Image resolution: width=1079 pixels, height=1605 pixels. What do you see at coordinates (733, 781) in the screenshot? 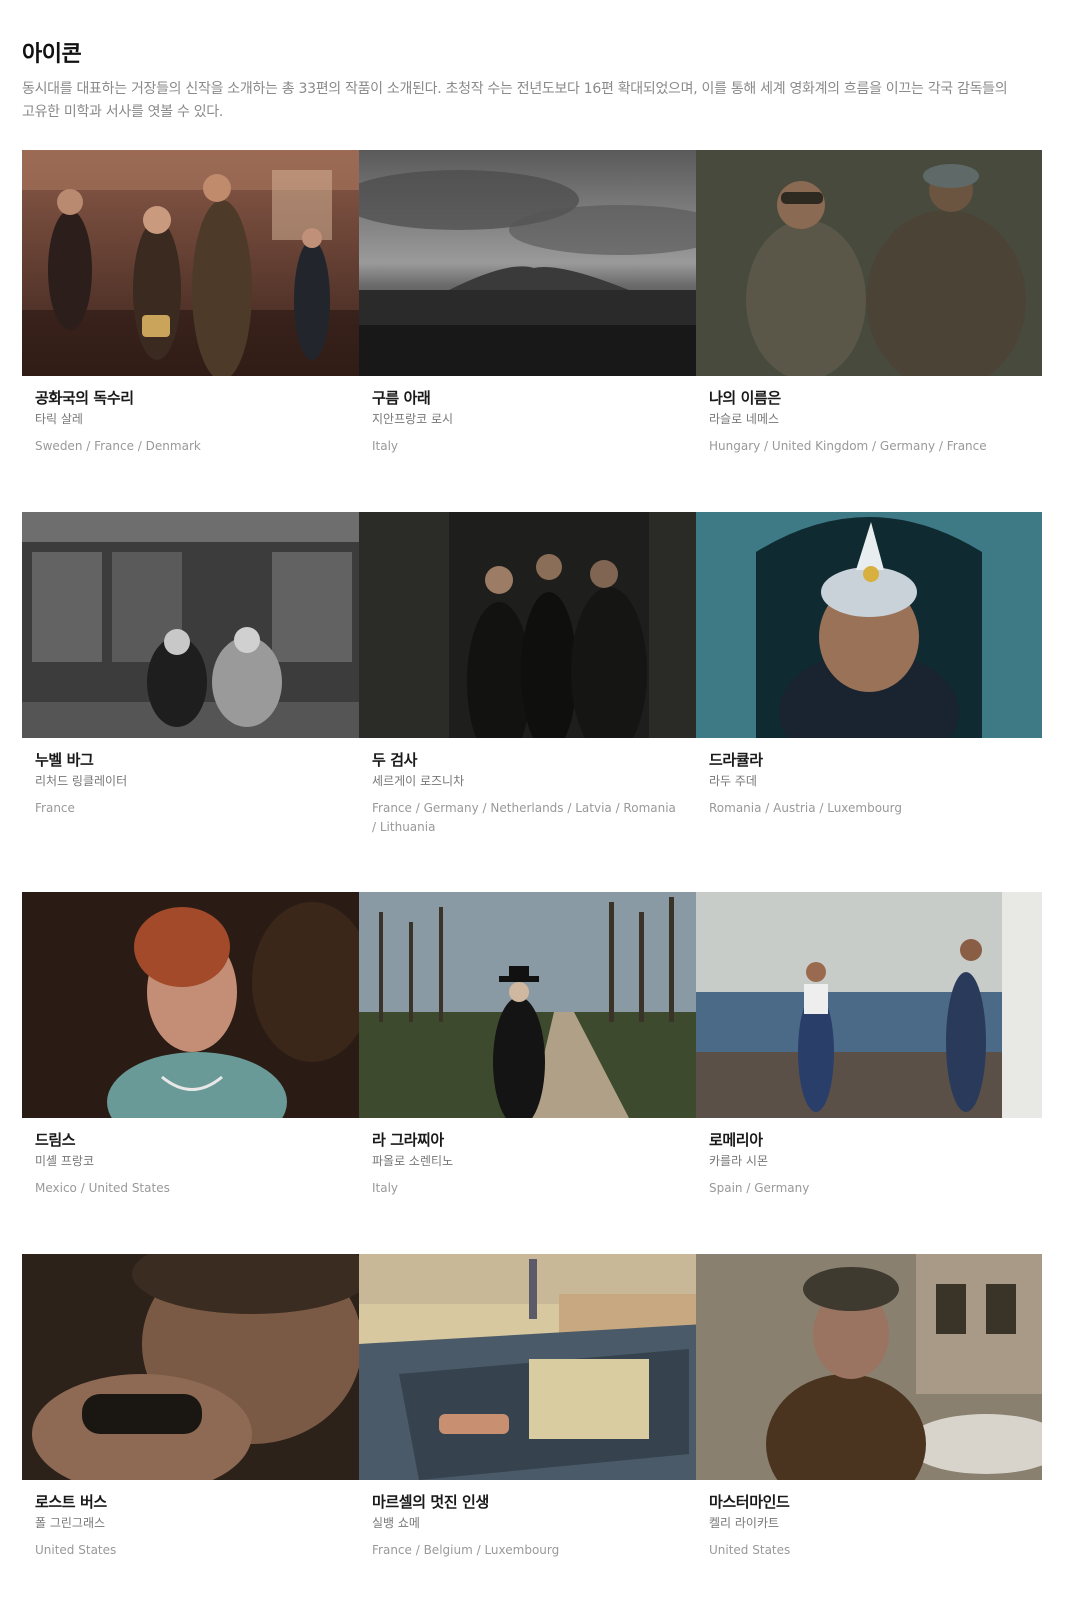
I see `film-director: 라두 주데` at bounding box center [733, 781].